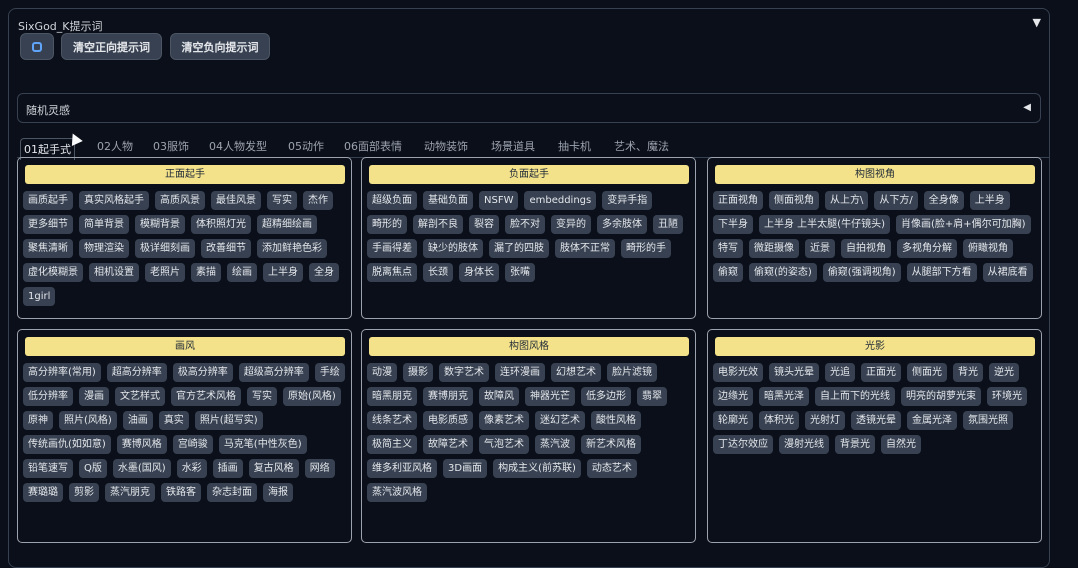 The height and width of the screenshot is (568, 1078). Describe the element at coordinates (941, 272) in the screenshot. I see `prompt-chip: 从腿部下方看` at that location.